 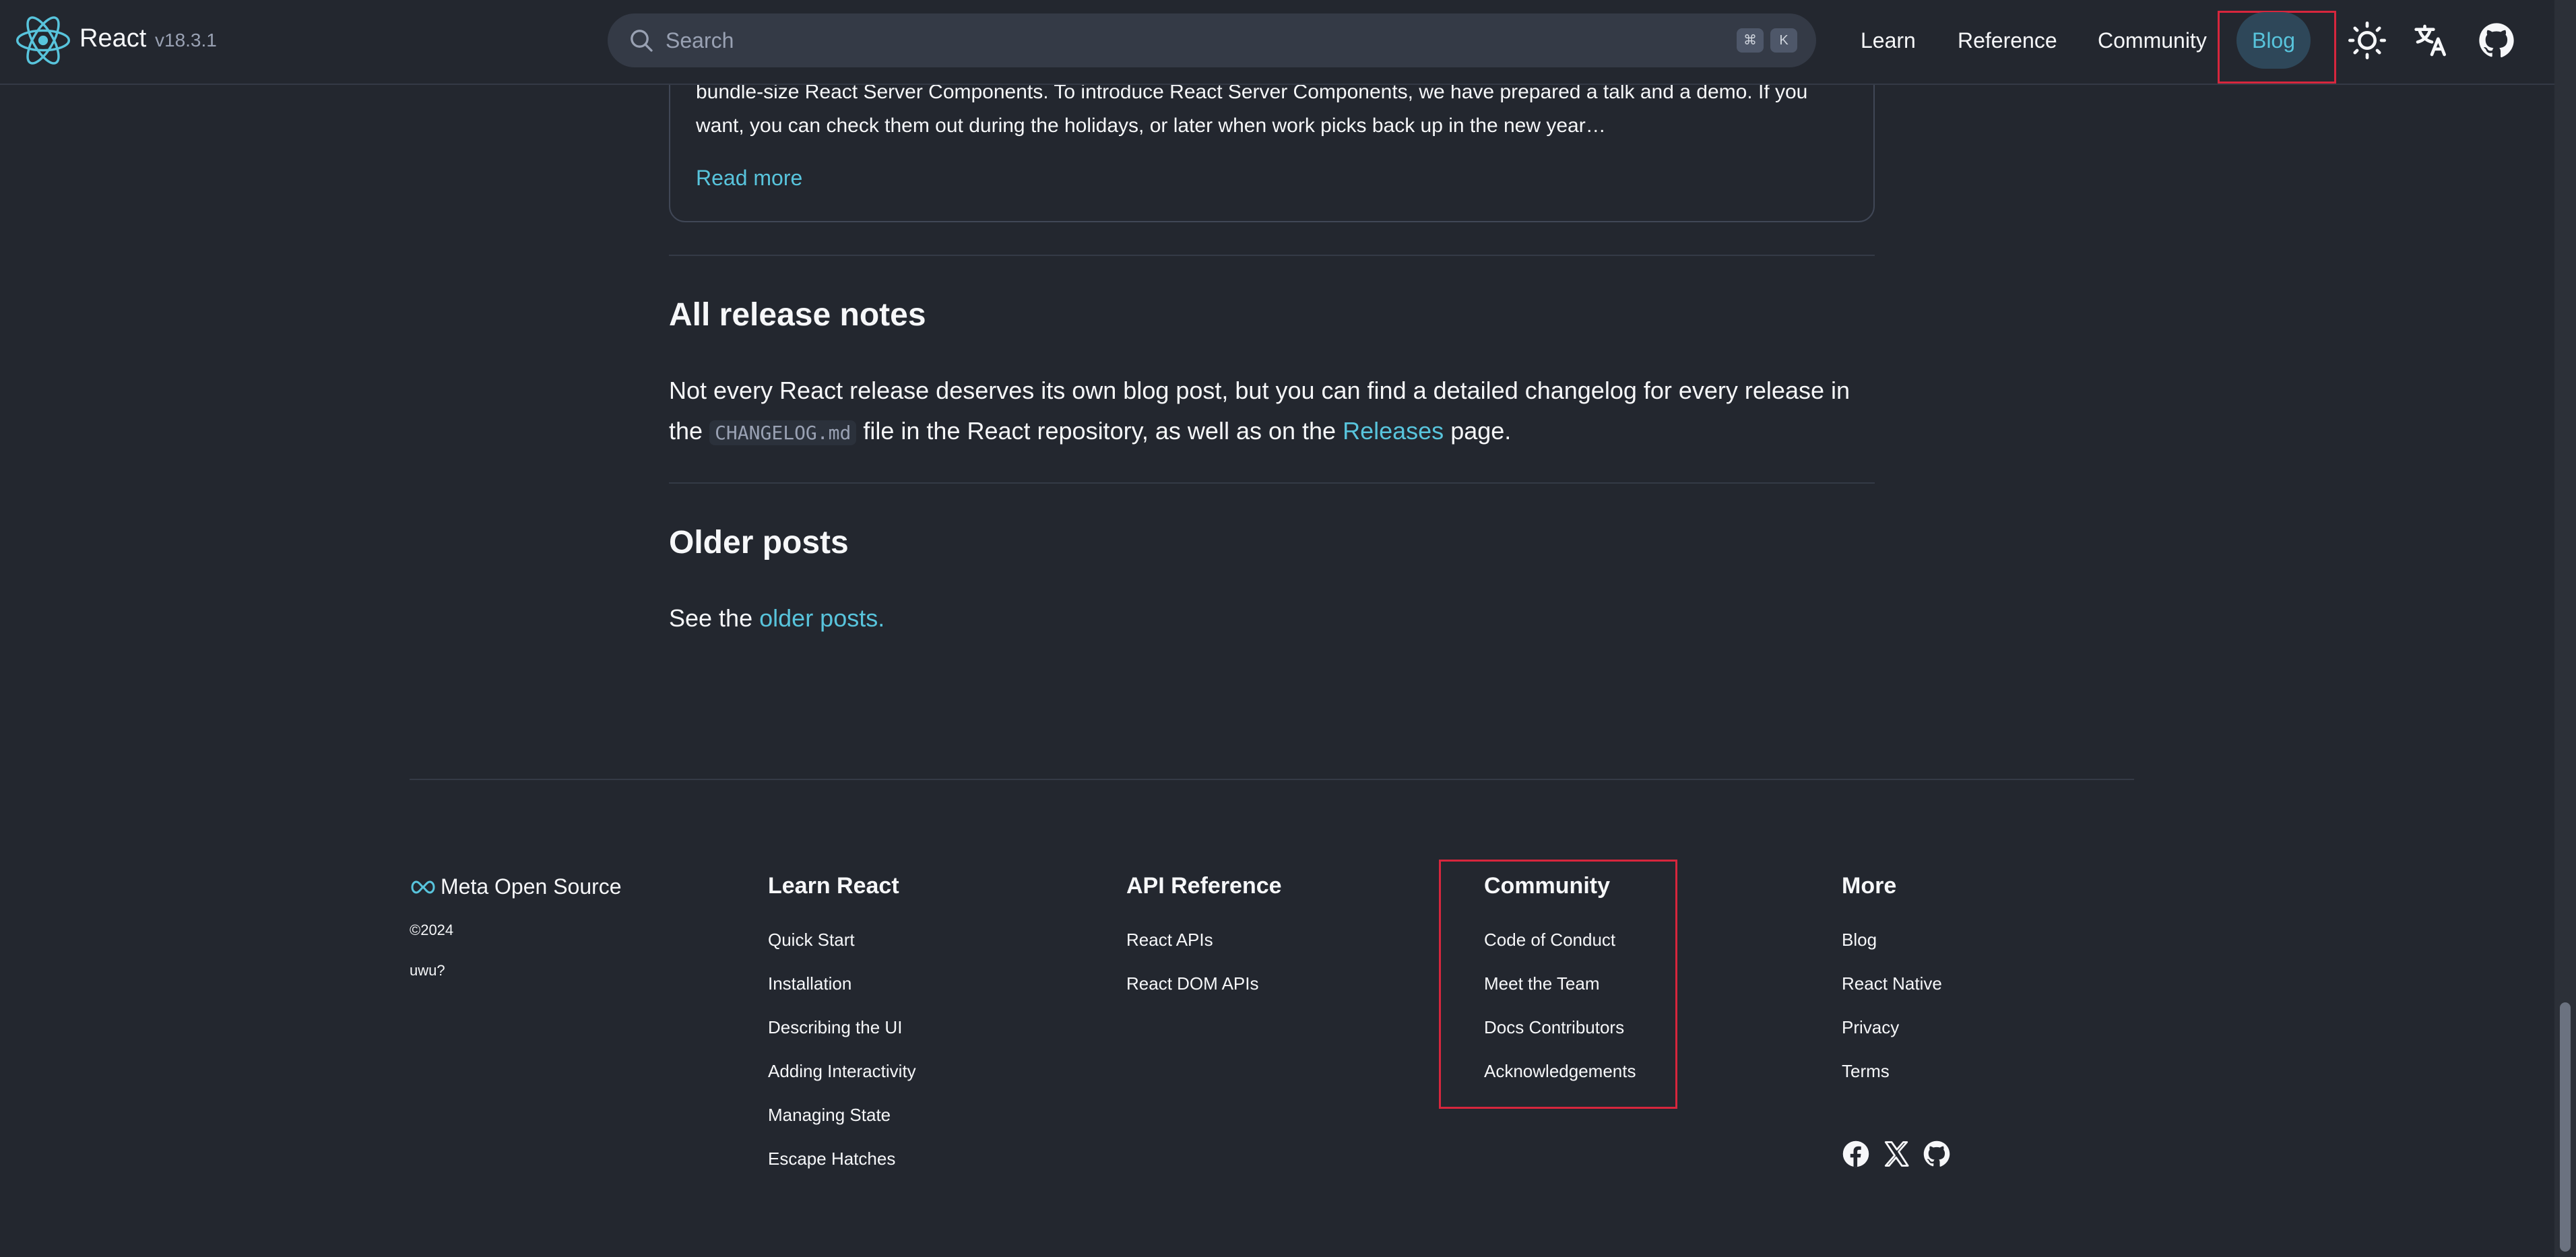 I want to click on uwu-toggle: uwu?, so click(x=428, y=970).